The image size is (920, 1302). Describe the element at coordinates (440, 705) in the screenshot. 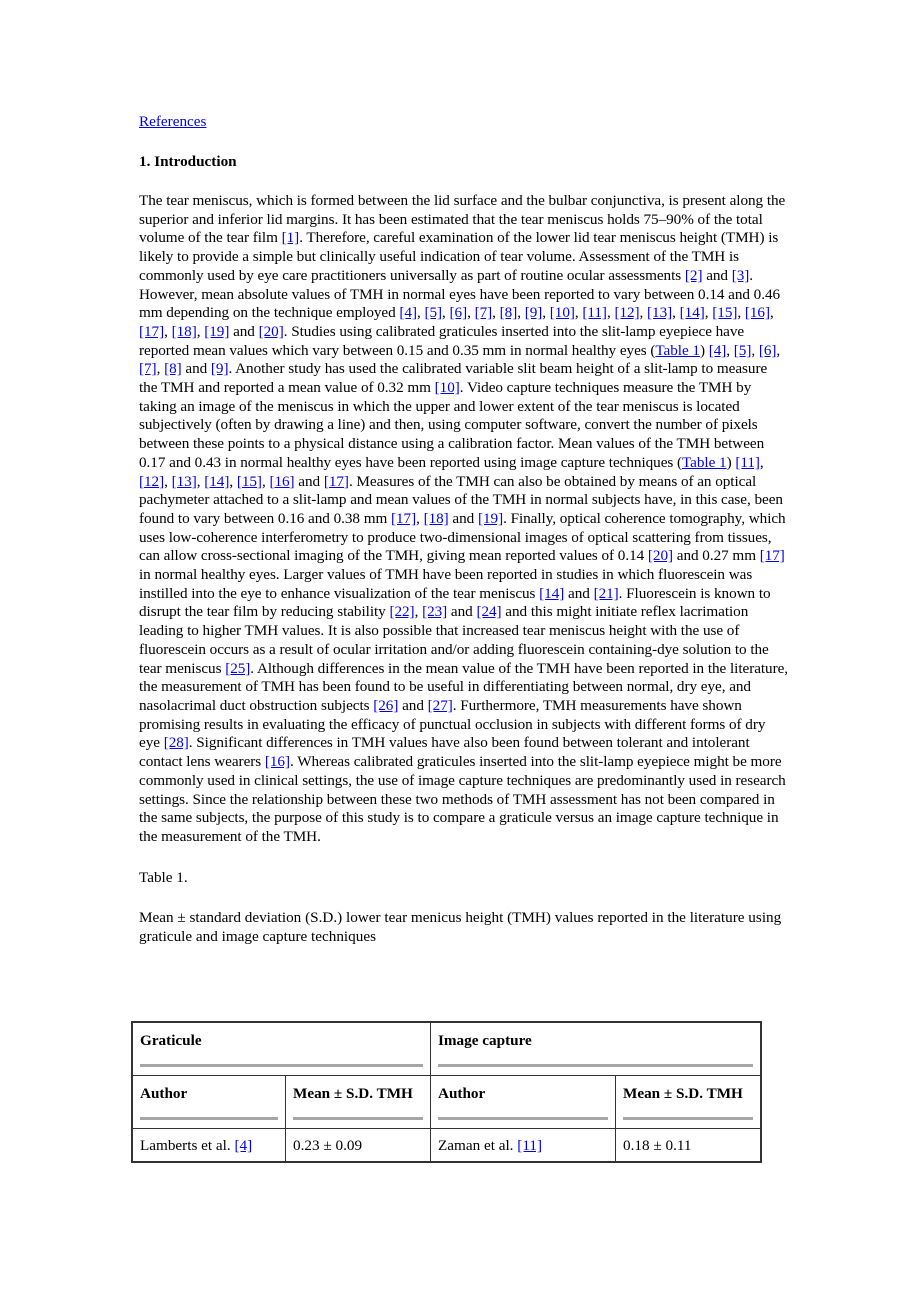

I see `citation-link: [27]` at that location.